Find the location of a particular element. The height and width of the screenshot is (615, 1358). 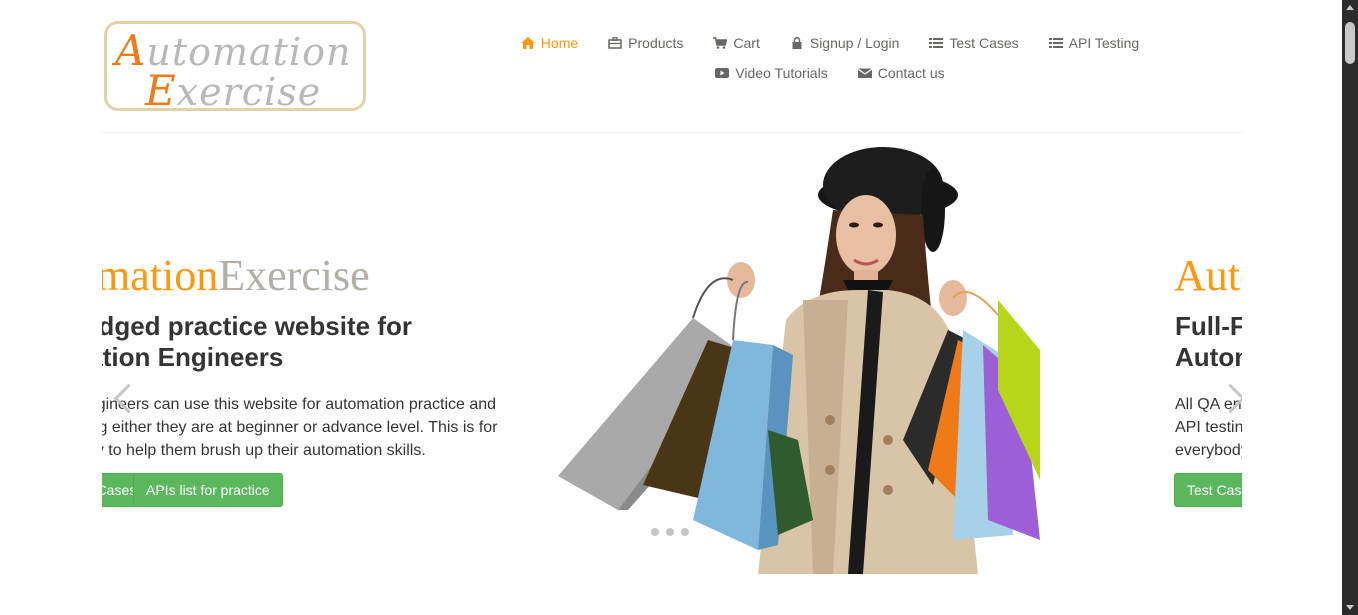

nav-products: Products is located at coordinates (645, 43).